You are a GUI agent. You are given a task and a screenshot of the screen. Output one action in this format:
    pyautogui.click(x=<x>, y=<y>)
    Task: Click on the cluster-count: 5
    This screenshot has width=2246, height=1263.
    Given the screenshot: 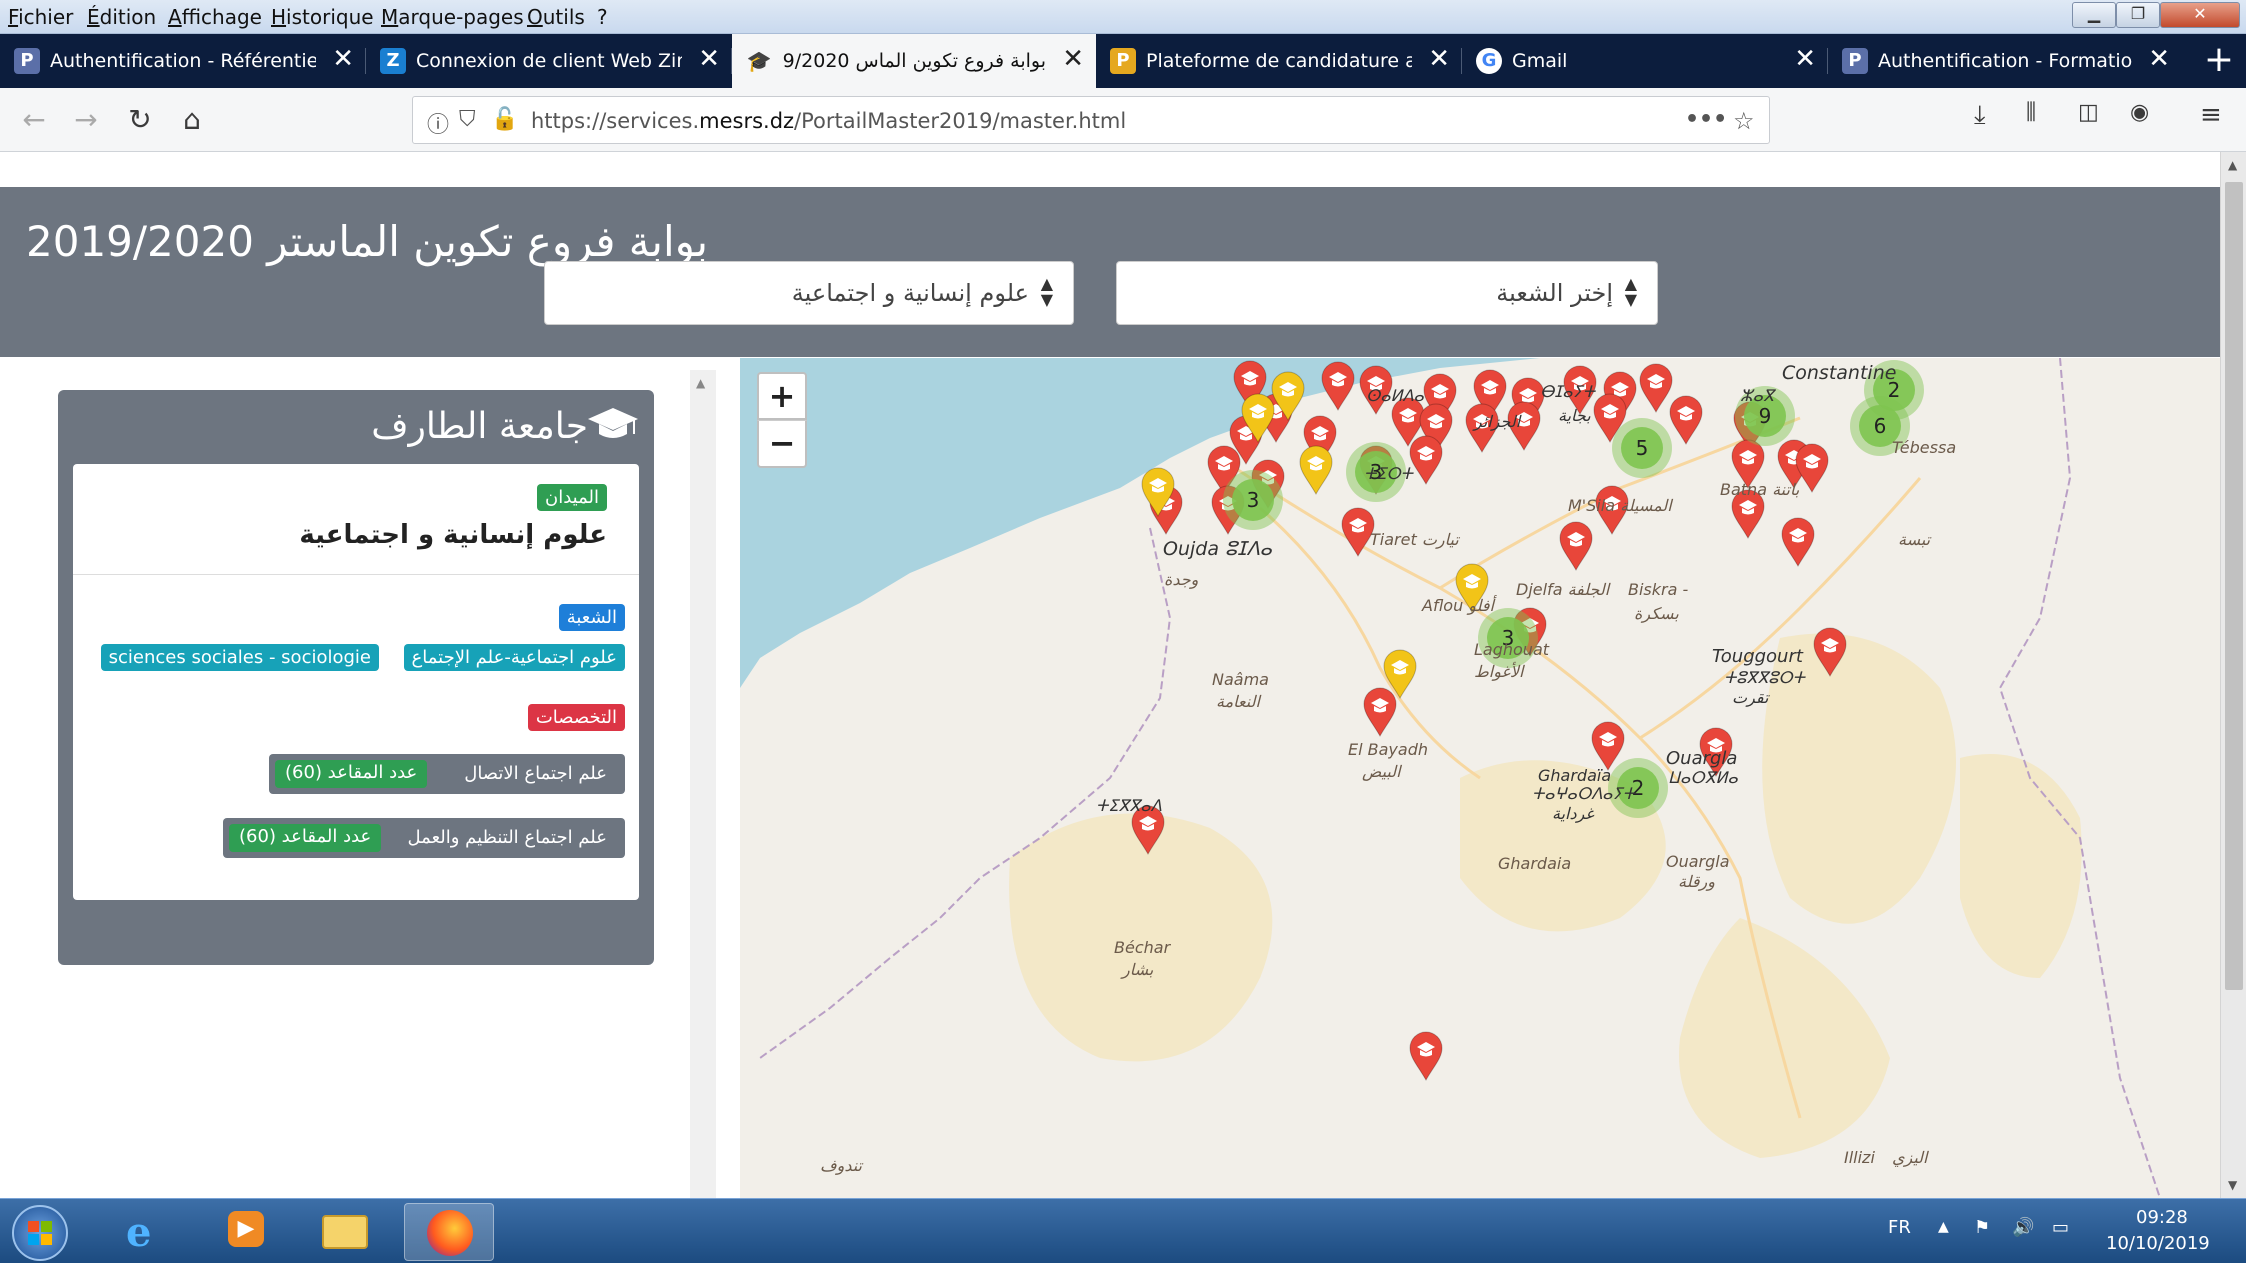 What is the action you would take?
    pyautogui.click(x=1642, y=448)
    